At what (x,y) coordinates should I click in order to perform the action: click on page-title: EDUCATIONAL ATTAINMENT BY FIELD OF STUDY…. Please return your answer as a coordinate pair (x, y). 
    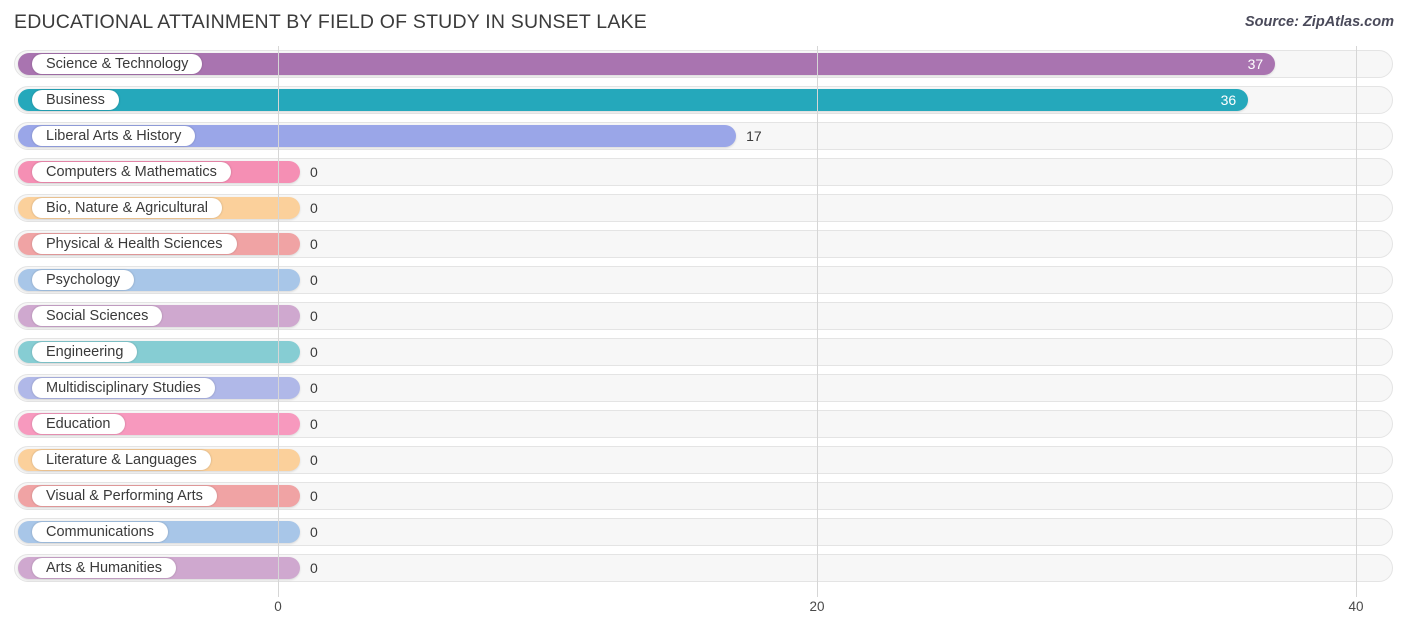
    Looking at the image, I should click on (330, 22).